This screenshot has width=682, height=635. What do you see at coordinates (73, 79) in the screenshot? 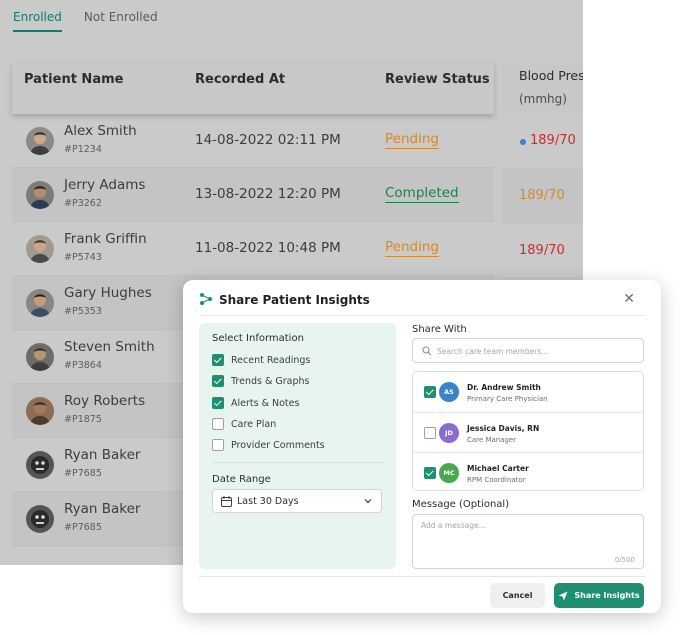
I see `header-patient-name: Patient Name` at bounding box center [73, 79].